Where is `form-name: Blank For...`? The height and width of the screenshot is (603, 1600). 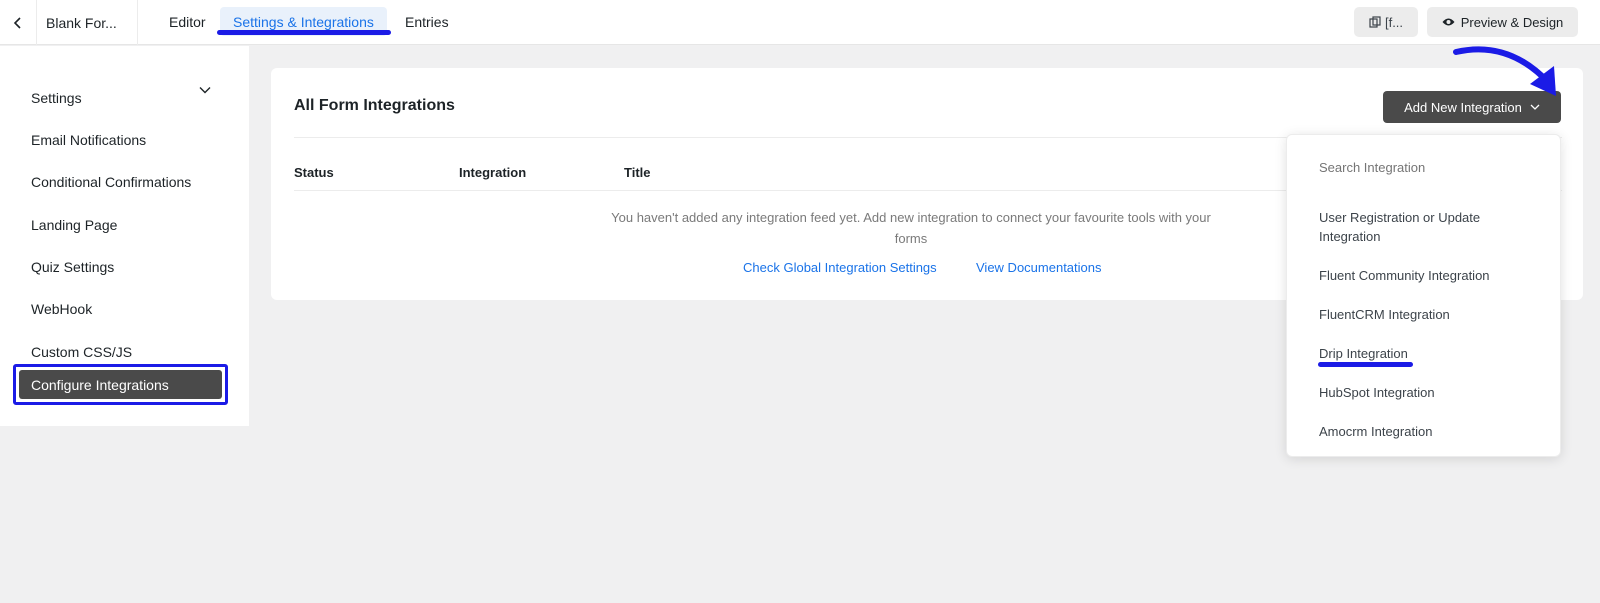 form-name: Blank For... is located at coordinates (87, 22).